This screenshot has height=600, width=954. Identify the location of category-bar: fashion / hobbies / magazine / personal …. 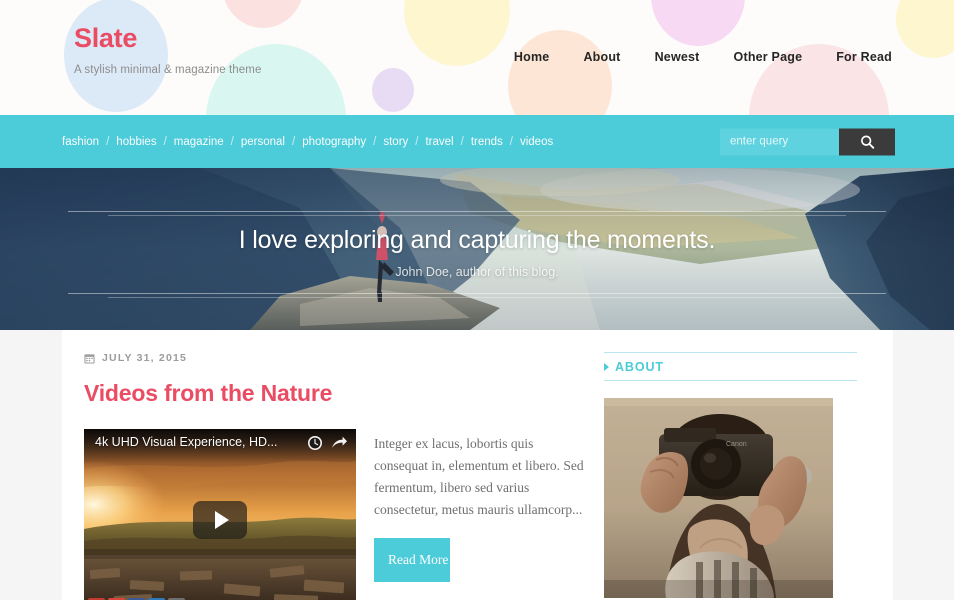
(477, 141).